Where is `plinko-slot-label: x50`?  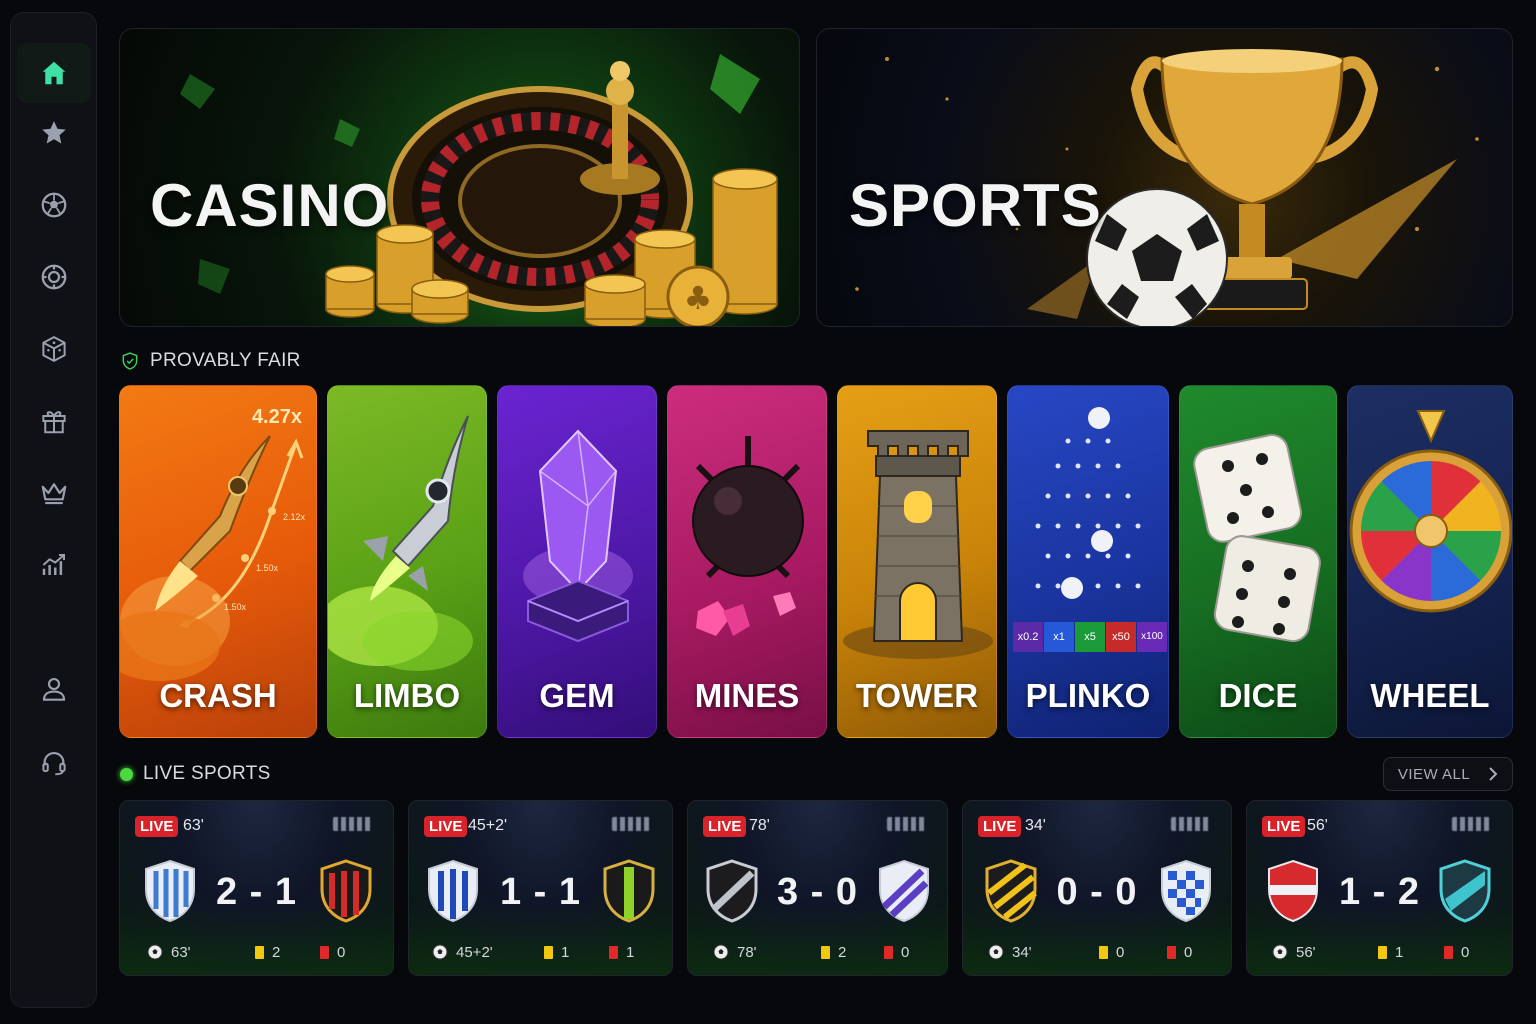 plinko-slot-label: x50 is located at coordinates (1121, 637).